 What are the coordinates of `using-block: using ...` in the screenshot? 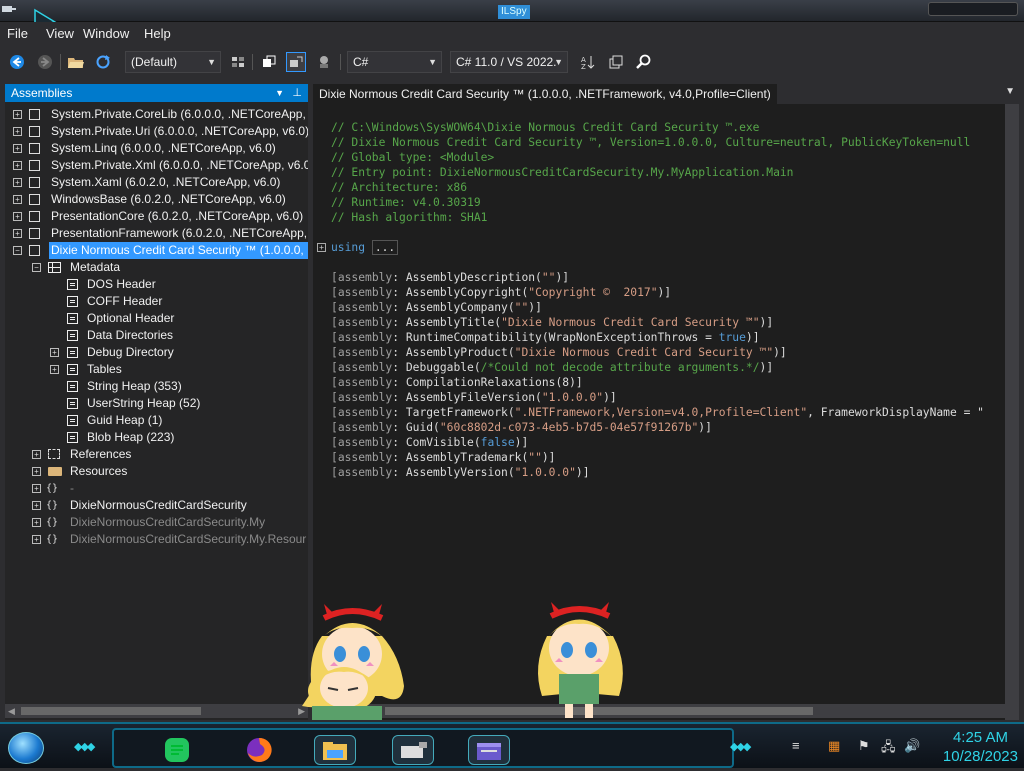 It's located at (365, 247).